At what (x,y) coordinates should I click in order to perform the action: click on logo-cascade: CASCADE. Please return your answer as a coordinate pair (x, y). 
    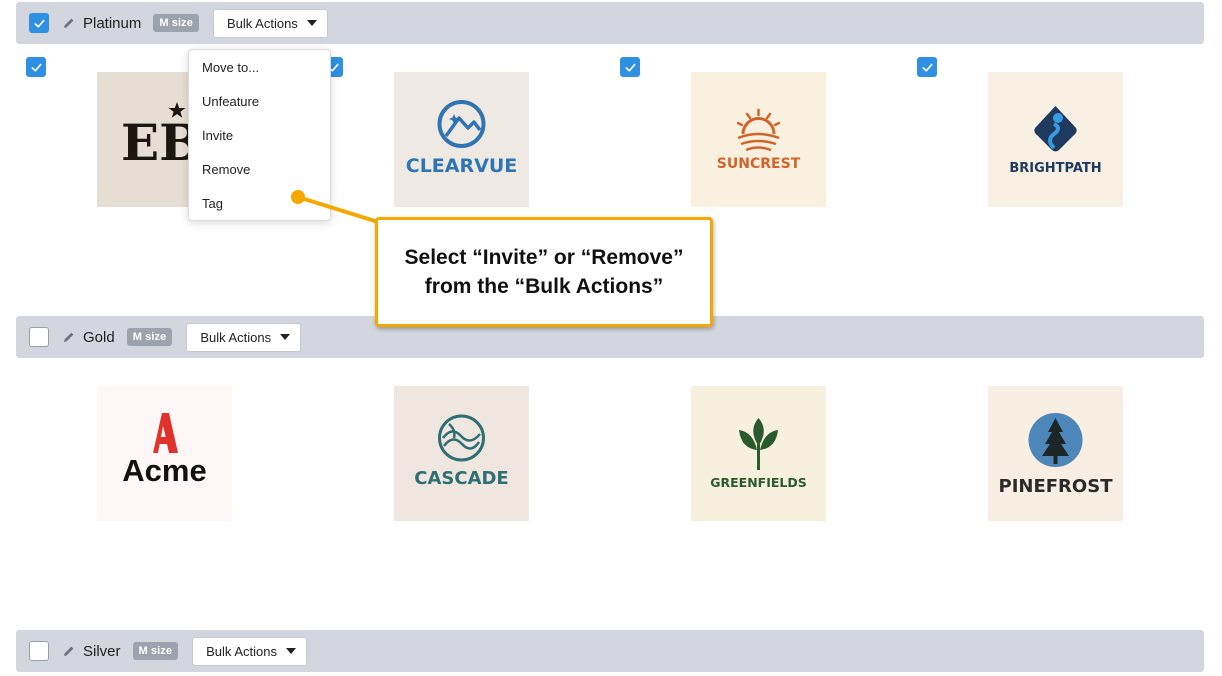
    Looking at the image, I should click on (461, 453).